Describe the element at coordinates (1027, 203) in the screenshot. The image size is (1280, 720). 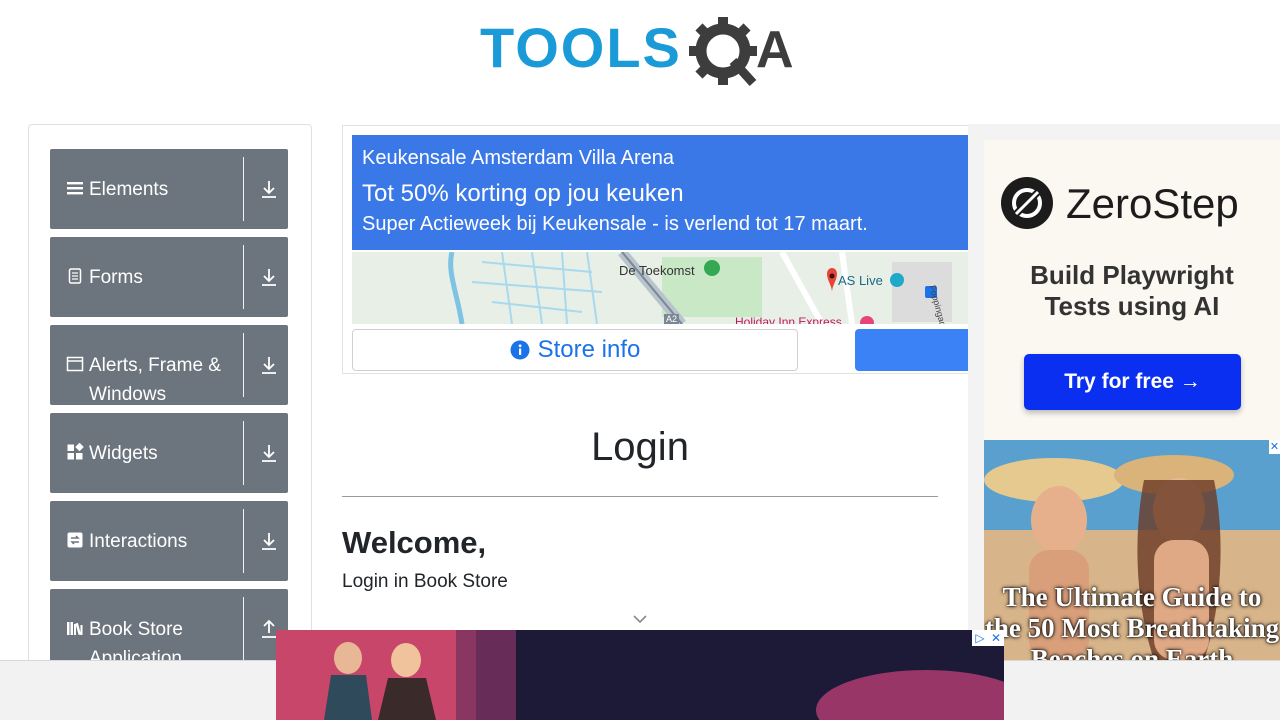
I see `zerostep-logo-icon` at that location.